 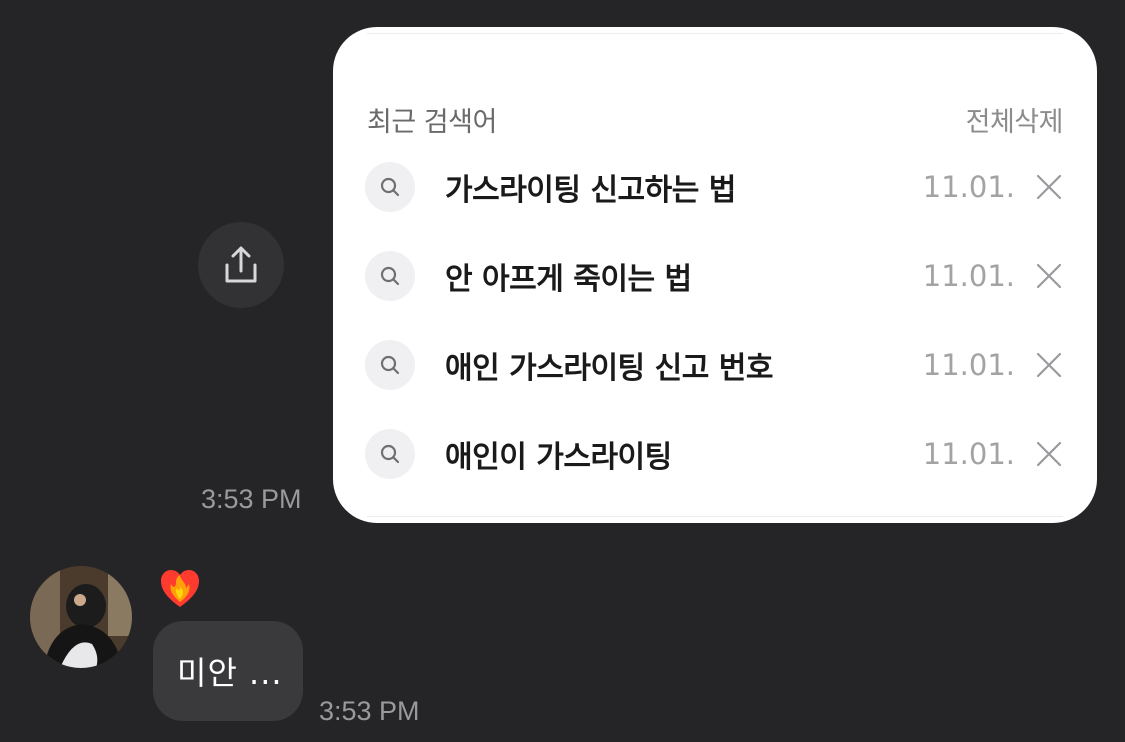 I want to click on clear-all-button: 전체삭제, so click(x=1015, y=119).